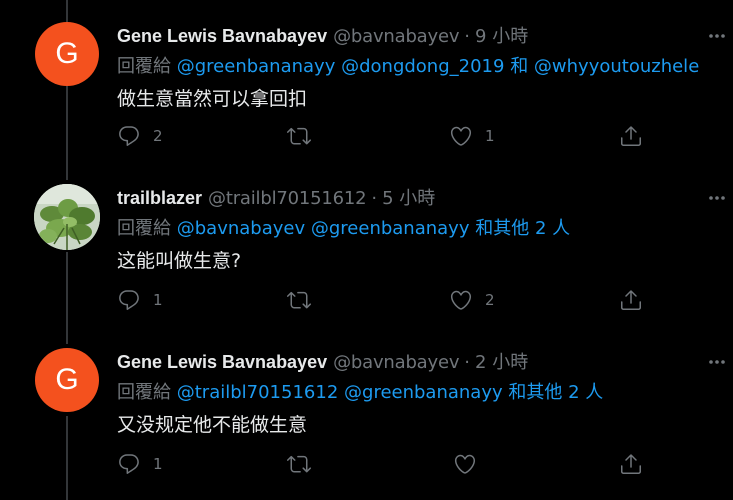 Image resolution: width=733 pixels, height=500 pixels. What do you see at coordinates (179, 261) in the screenshot?
I see `tweet-text: 这能叫做生意?` at bounding box center [179, 261].